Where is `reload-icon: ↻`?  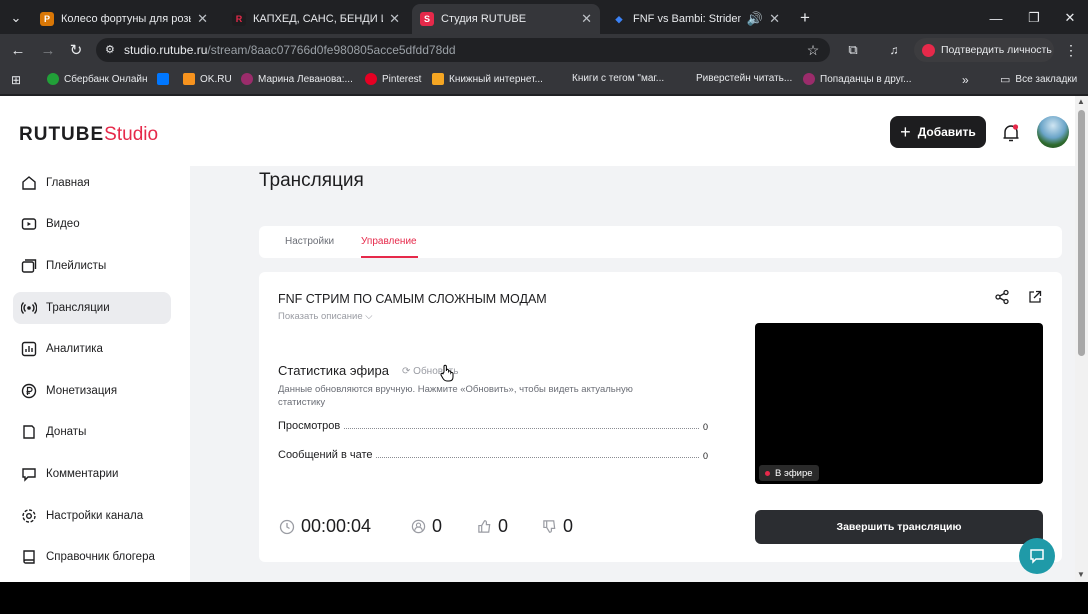
reload-icon: ↻ is located at coordinates (76, 50).